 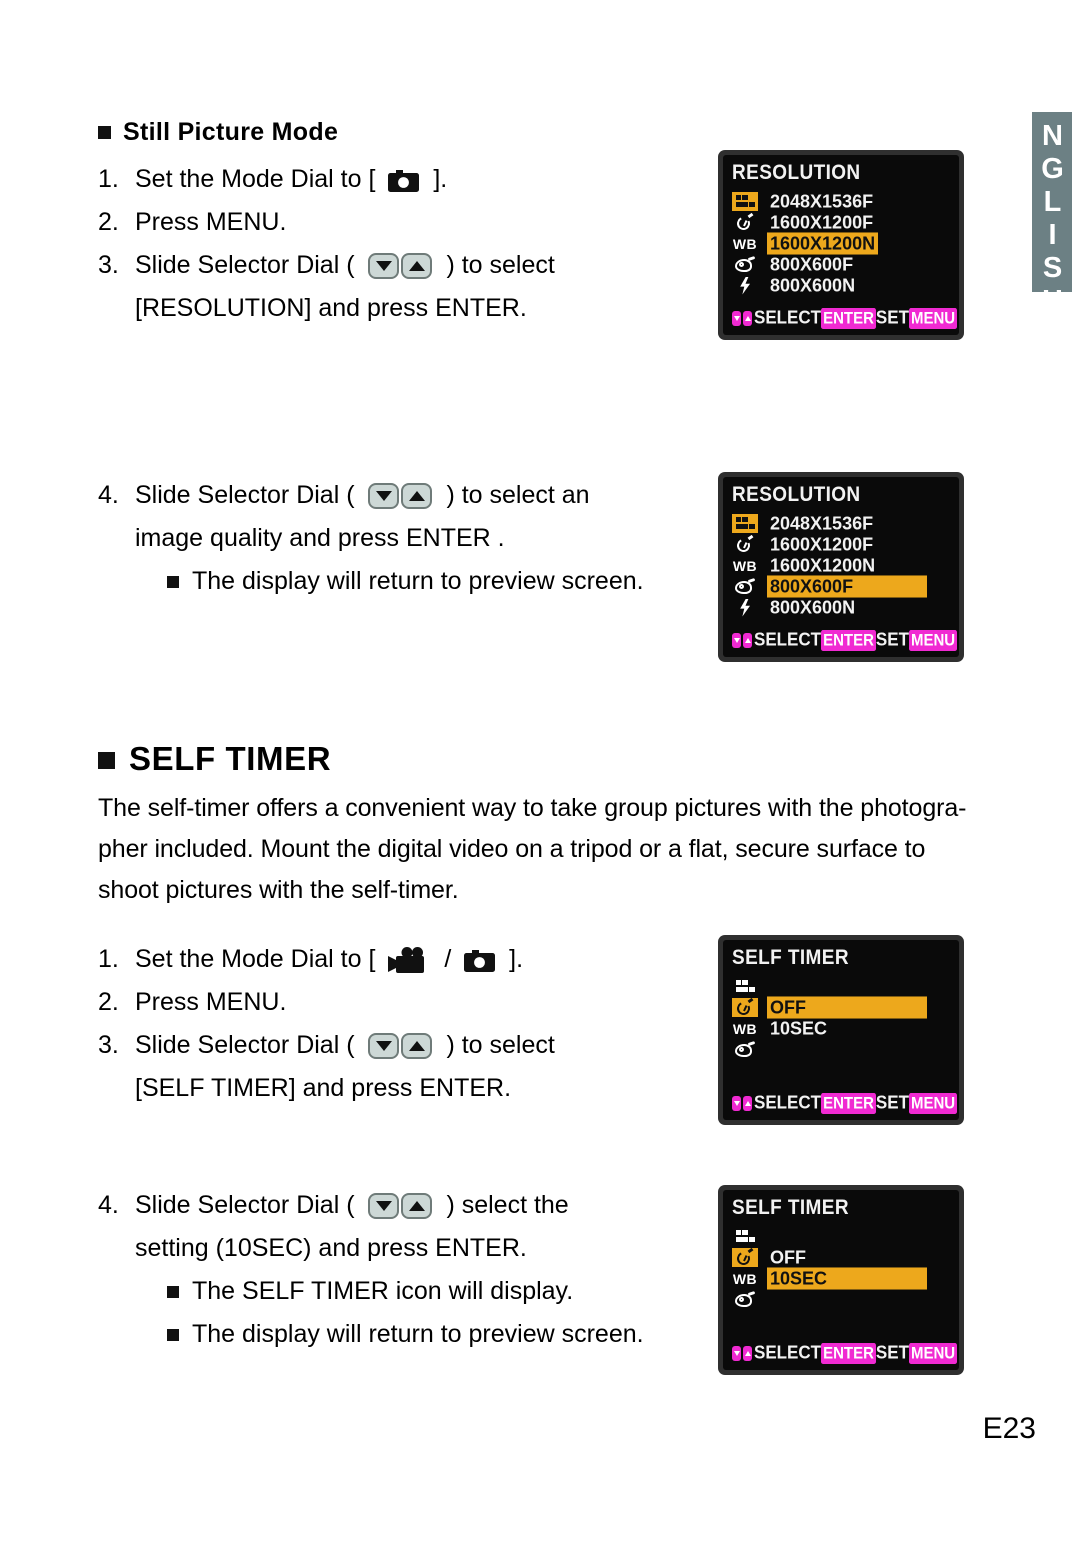 What do you see at coordinates (847, 586) in the screenshot?
I see `lcd-option-selected: 800X600F` at bounding box center [847, 586].